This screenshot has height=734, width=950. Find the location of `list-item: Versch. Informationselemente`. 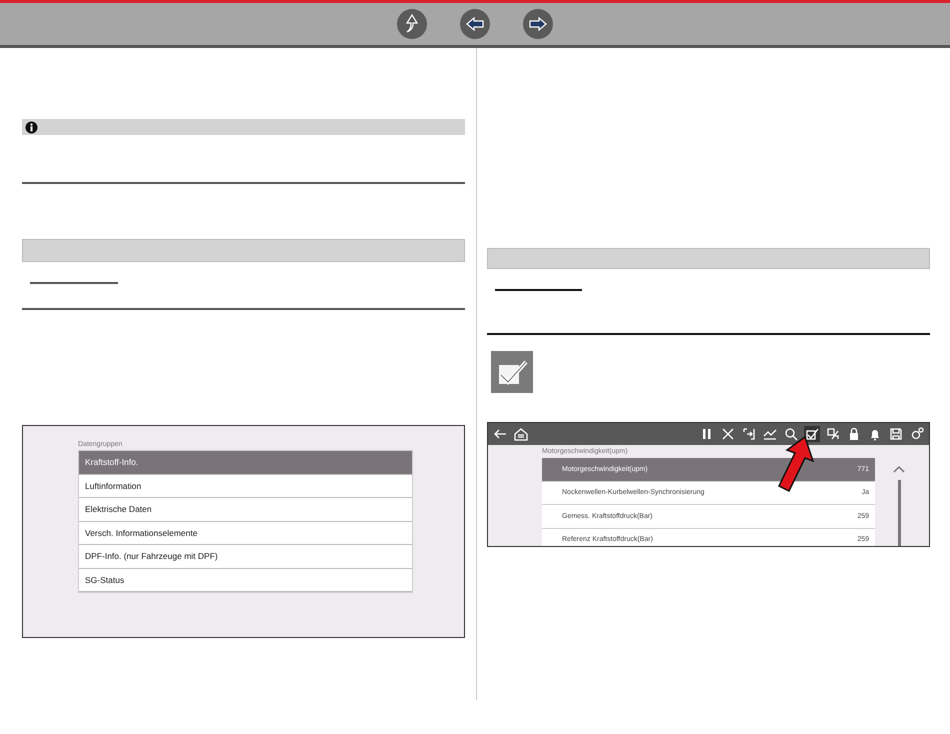

list-item: Versch. Informationselemente is located at coordinates (245, 533).